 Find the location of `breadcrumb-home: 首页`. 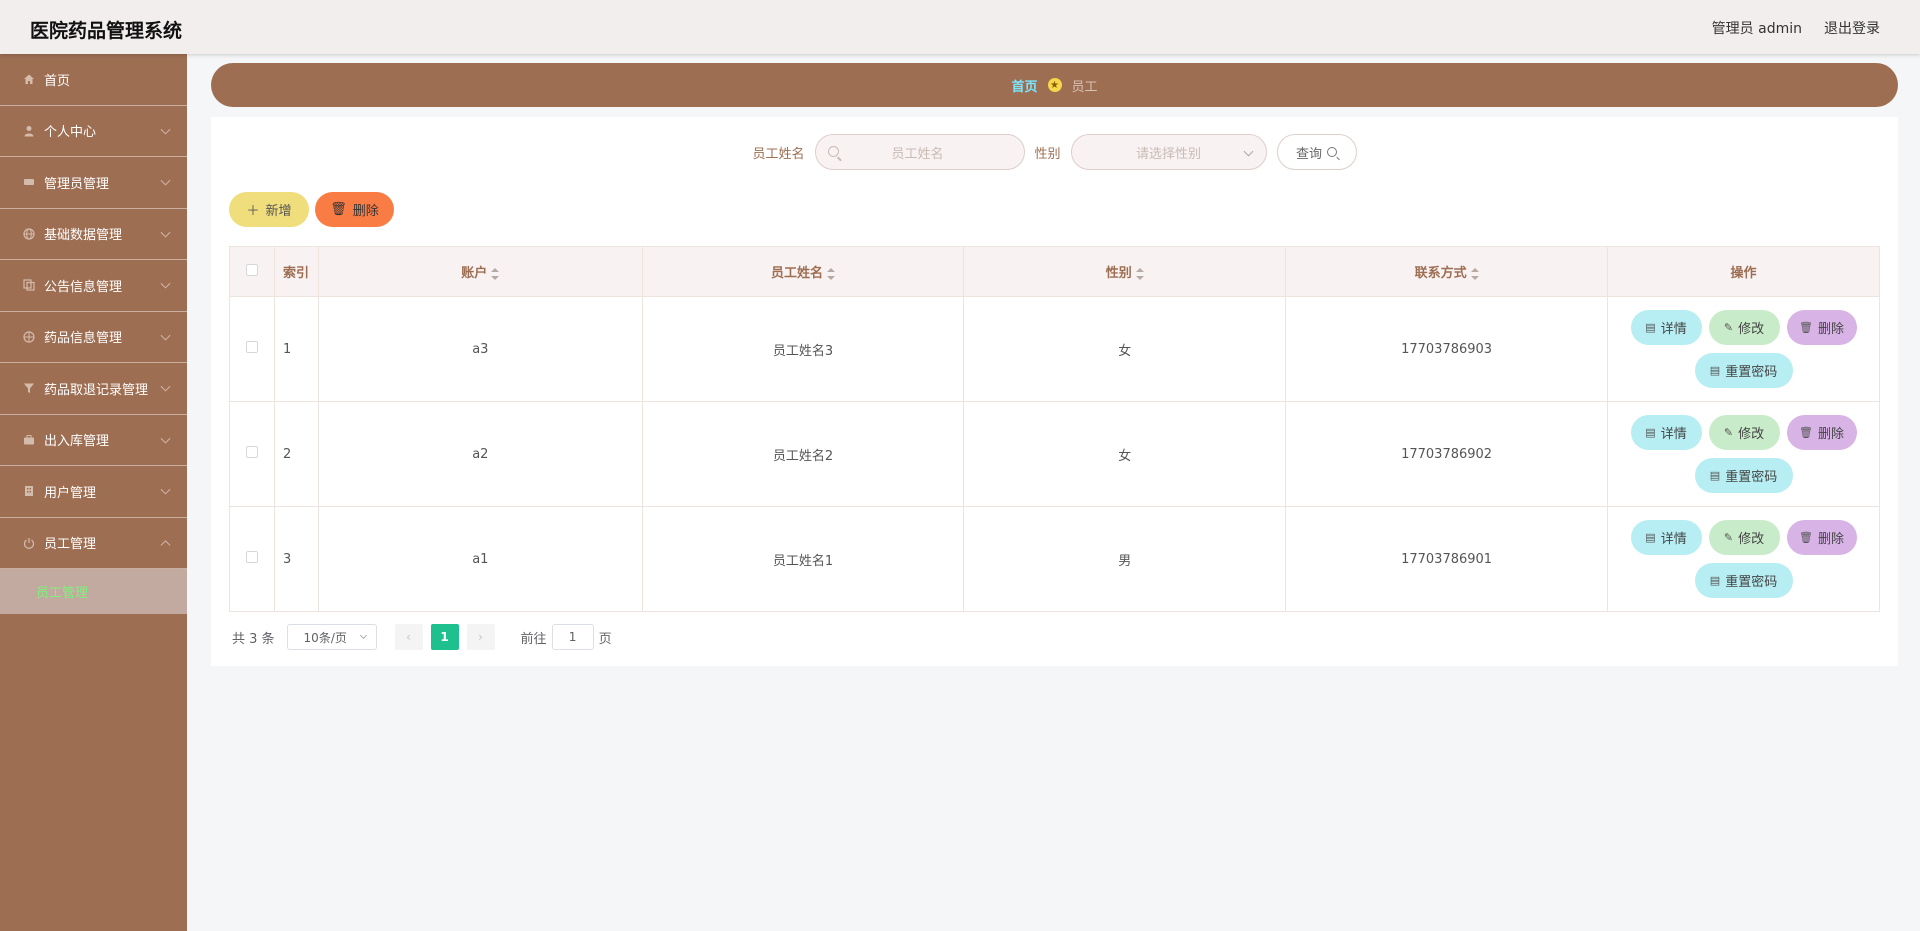

breadcrumb-home: 首页 is located at coordinates (1024, 85).